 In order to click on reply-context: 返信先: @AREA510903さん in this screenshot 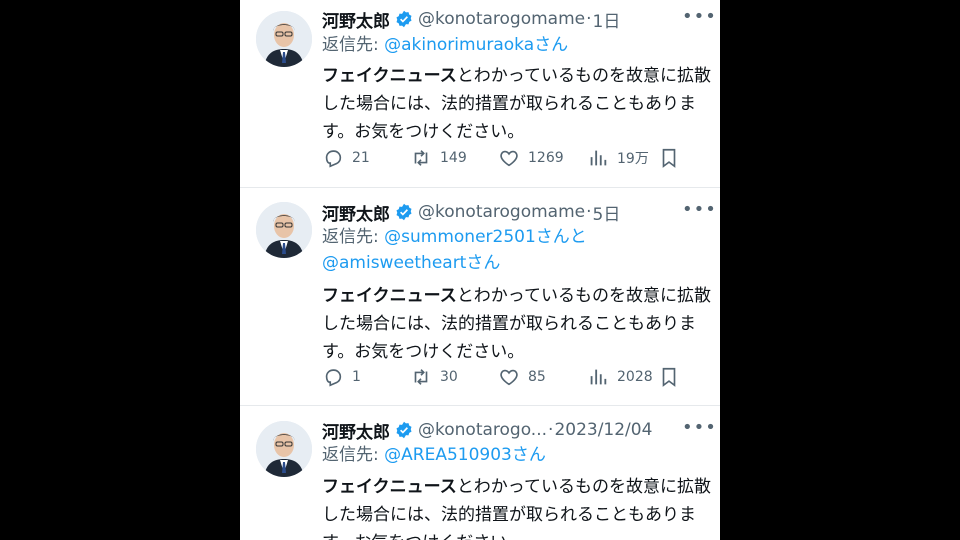, I will do `click(517, 455)`.